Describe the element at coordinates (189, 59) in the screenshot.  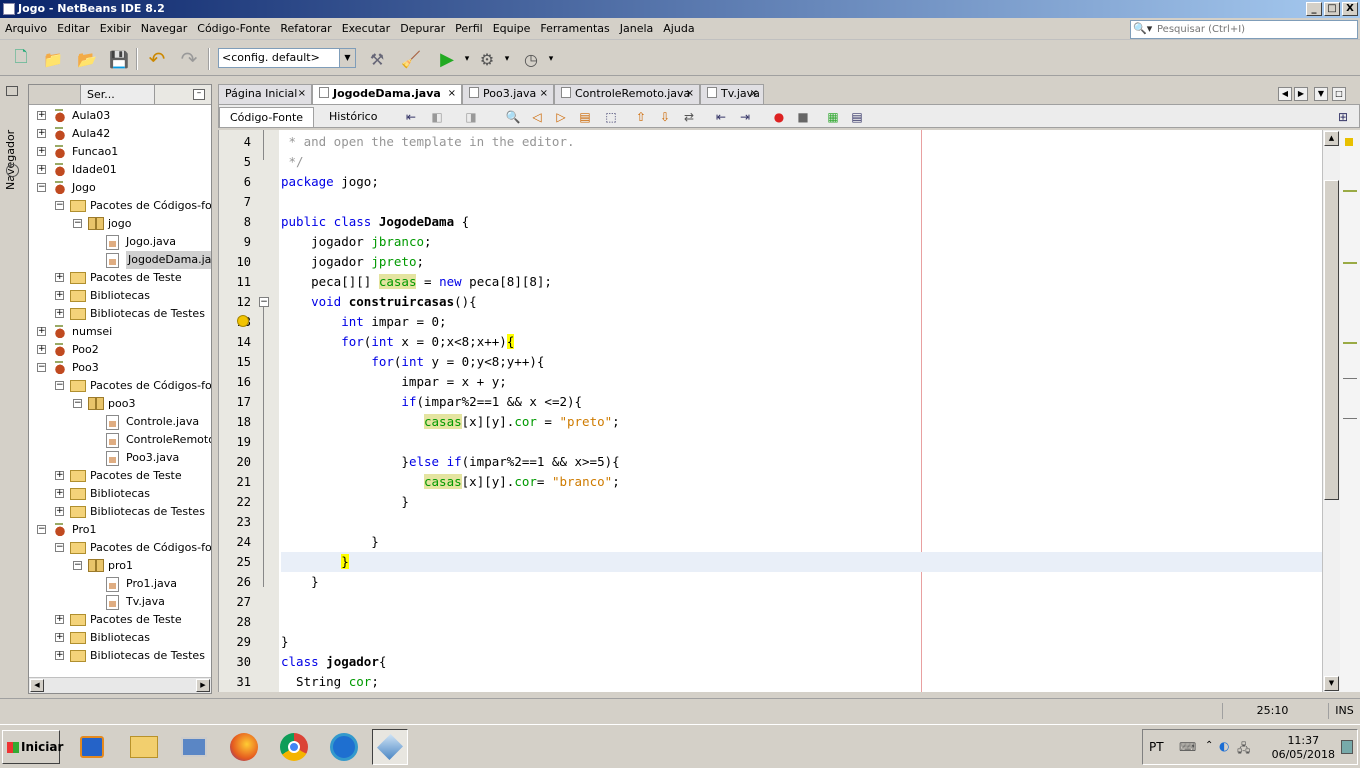
I see `redo-icon: ↷` at that location.